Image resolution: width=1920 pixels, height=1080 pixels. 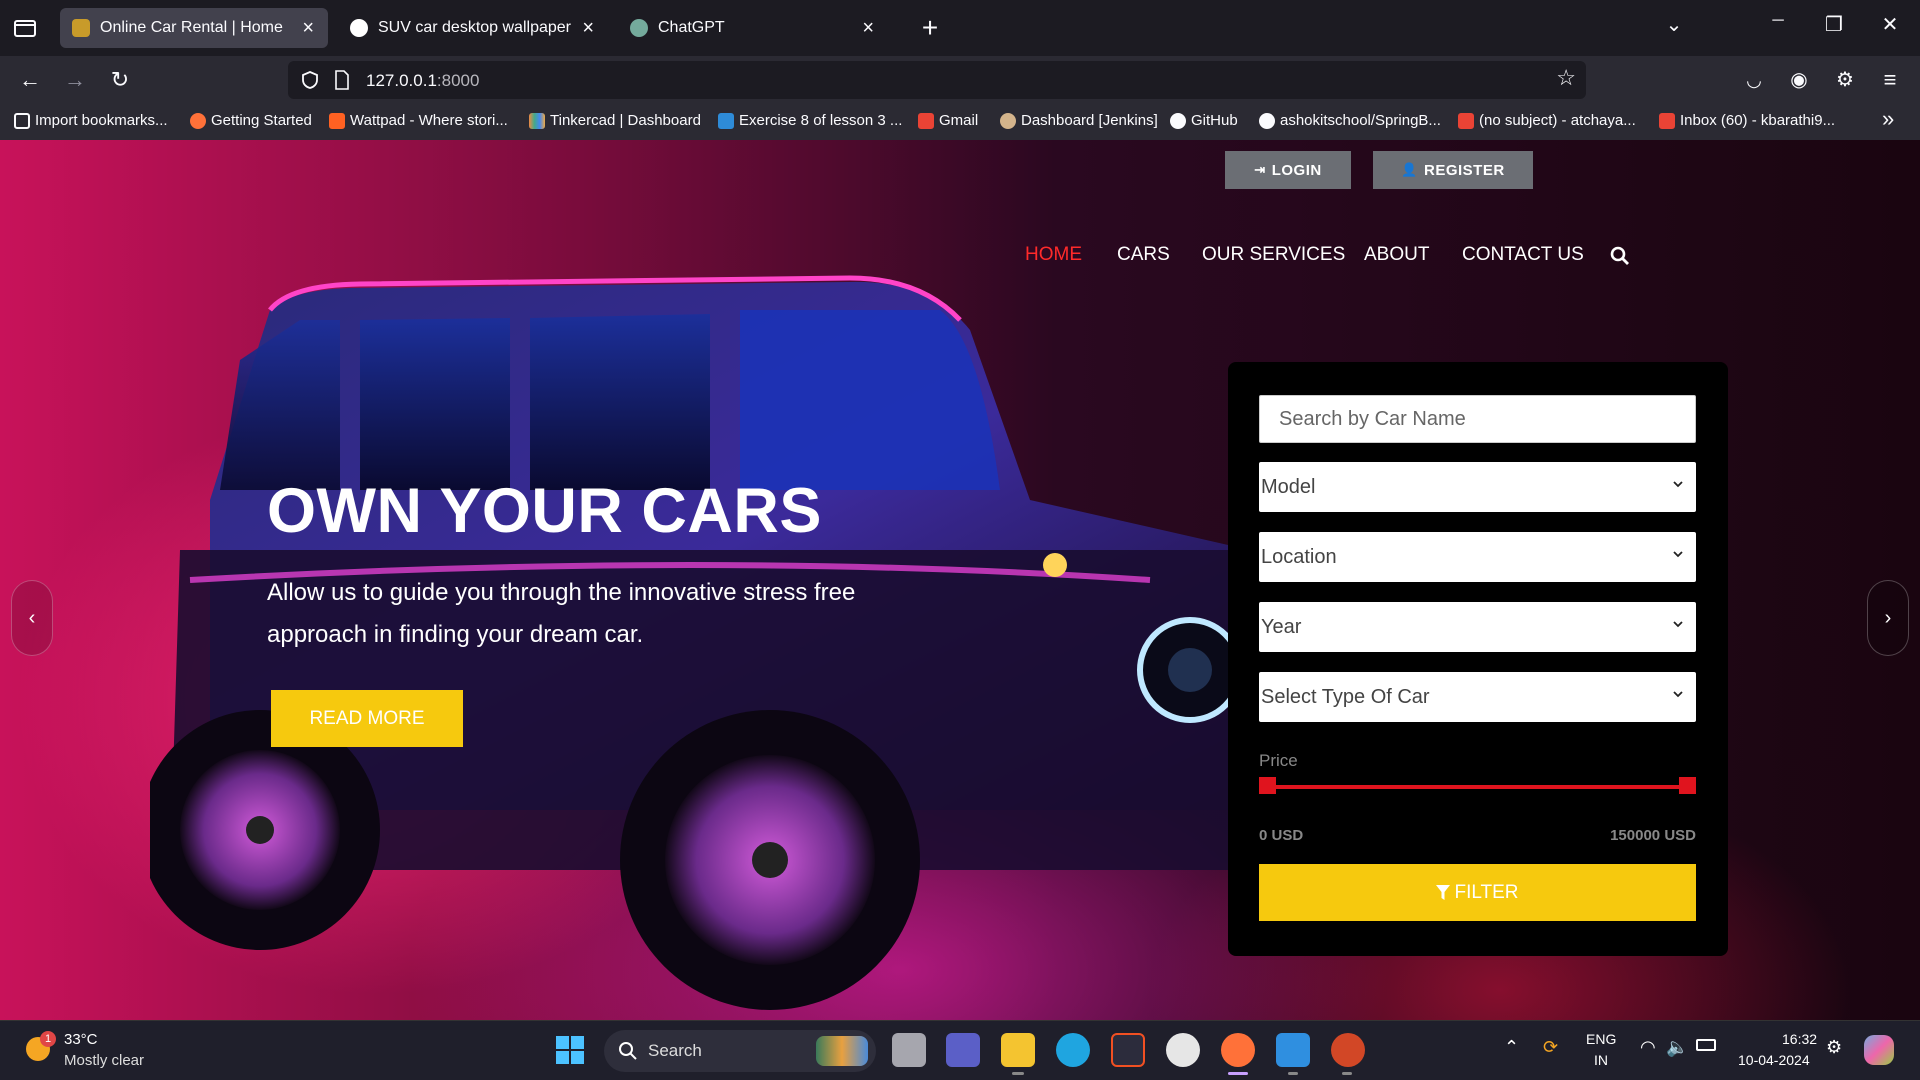 What do you see at coordinates (937, 80) in the screenshot?
I see `address-bar: 127.0.0.1:8000 ☆` at bounding box center [937, 80].